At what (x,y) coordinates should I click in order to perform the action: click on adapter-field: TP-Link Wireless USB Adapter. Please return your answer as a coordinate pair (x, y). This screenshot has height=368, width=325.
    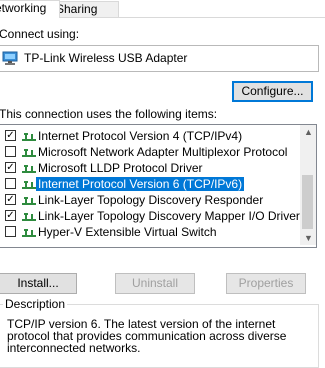
    Looking at the image, I should click on (159, 58).